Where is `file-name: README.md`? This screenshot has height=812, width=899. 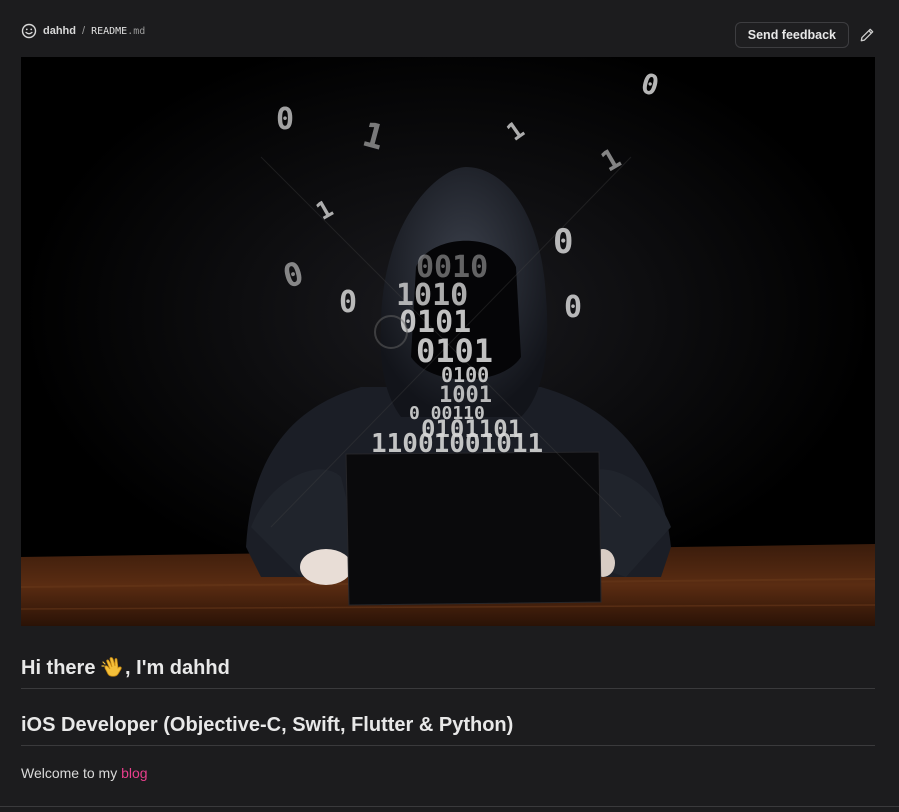
file-name: README.md is located at coordinates (118, 31).